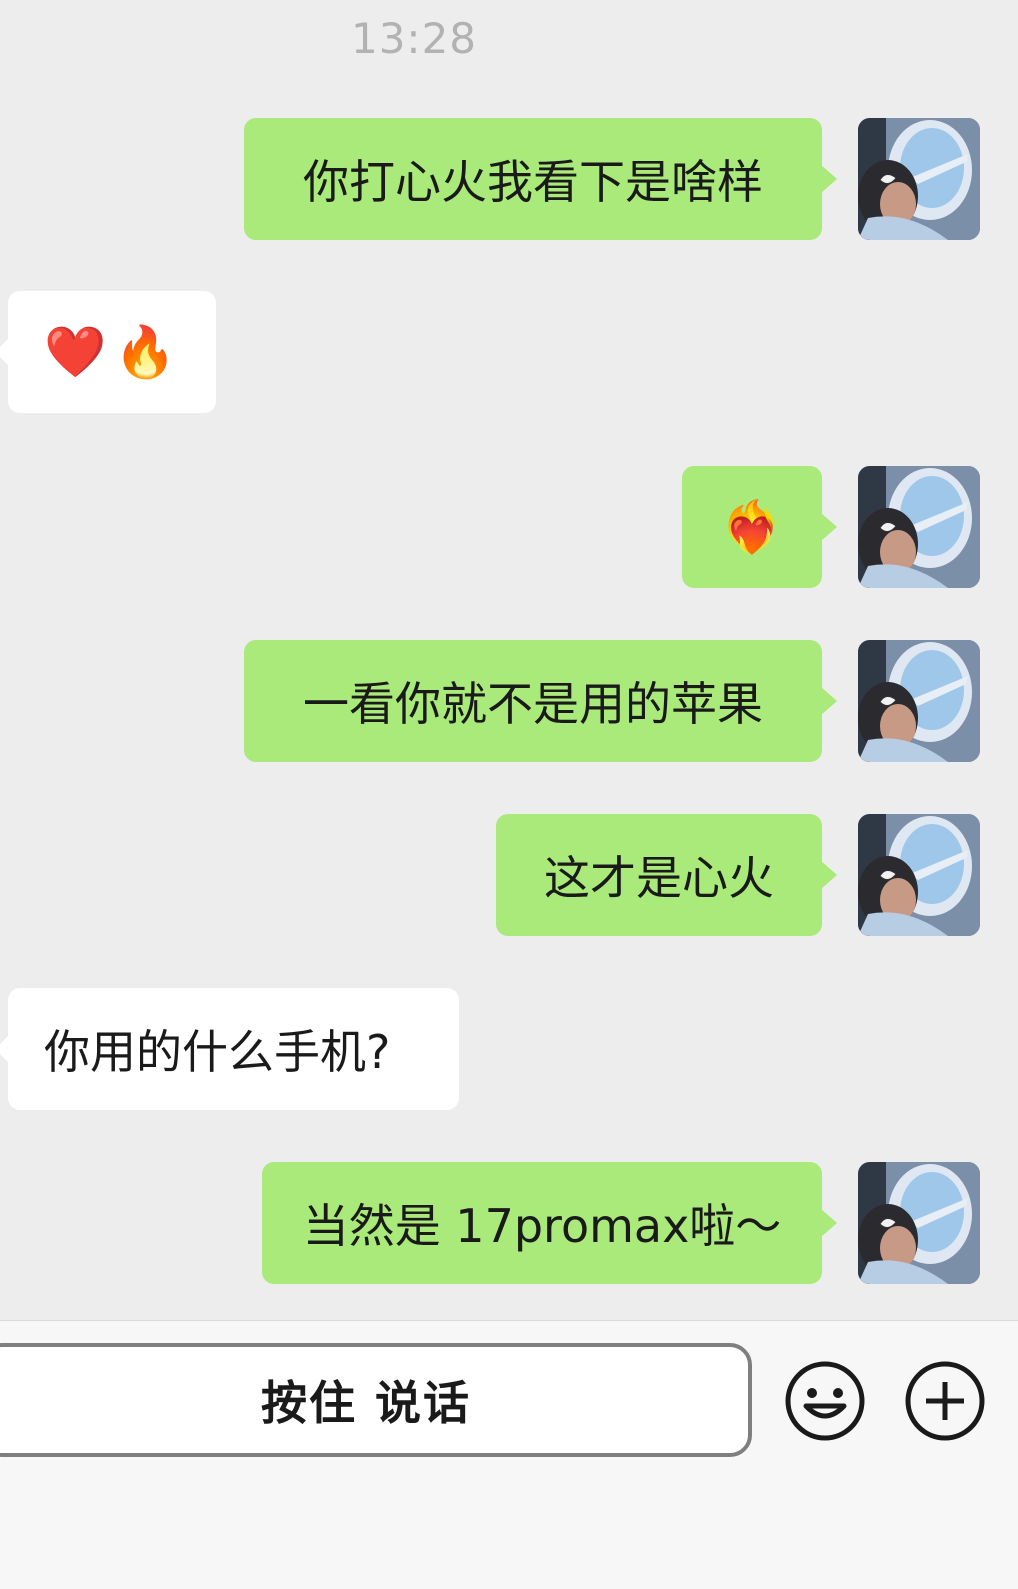 This screenshot has height=1589, width=1018. What do you see at coordinates (945, 1401) in the screenshot?
I see `plus-circle-icon` at bounding box center [945, 1401].